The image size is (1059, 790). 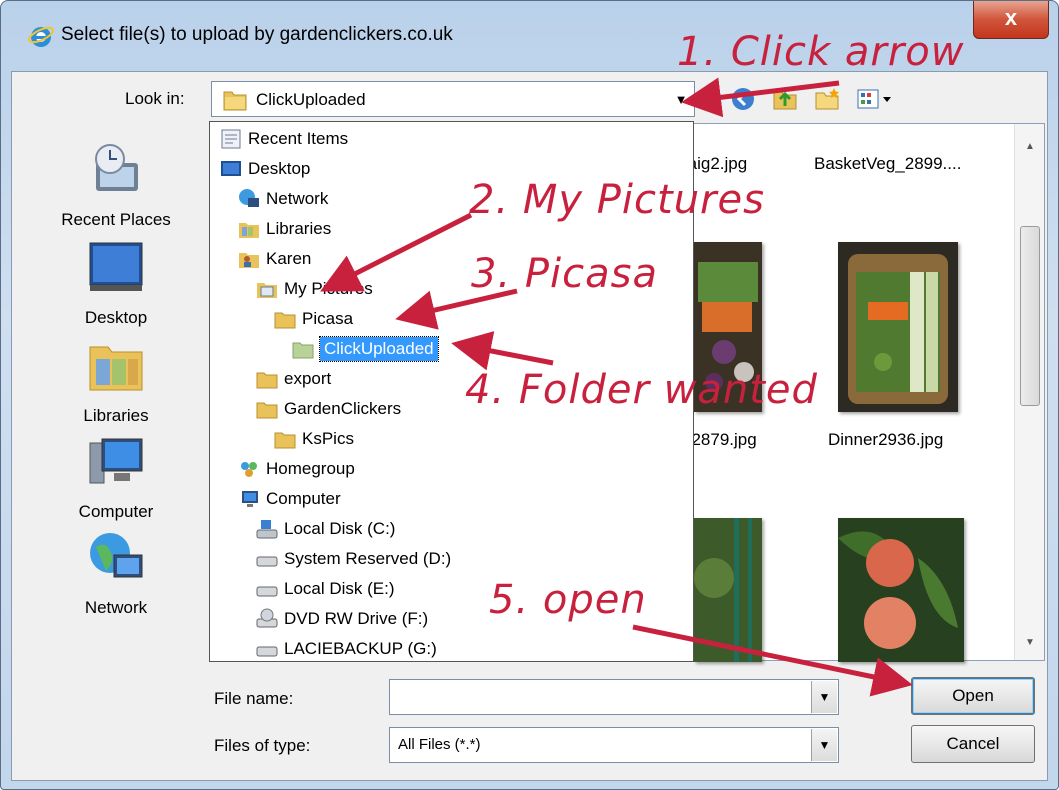 I want to click on annotation-step-4: 4. Folder wanted, so click(x=641, y=390).